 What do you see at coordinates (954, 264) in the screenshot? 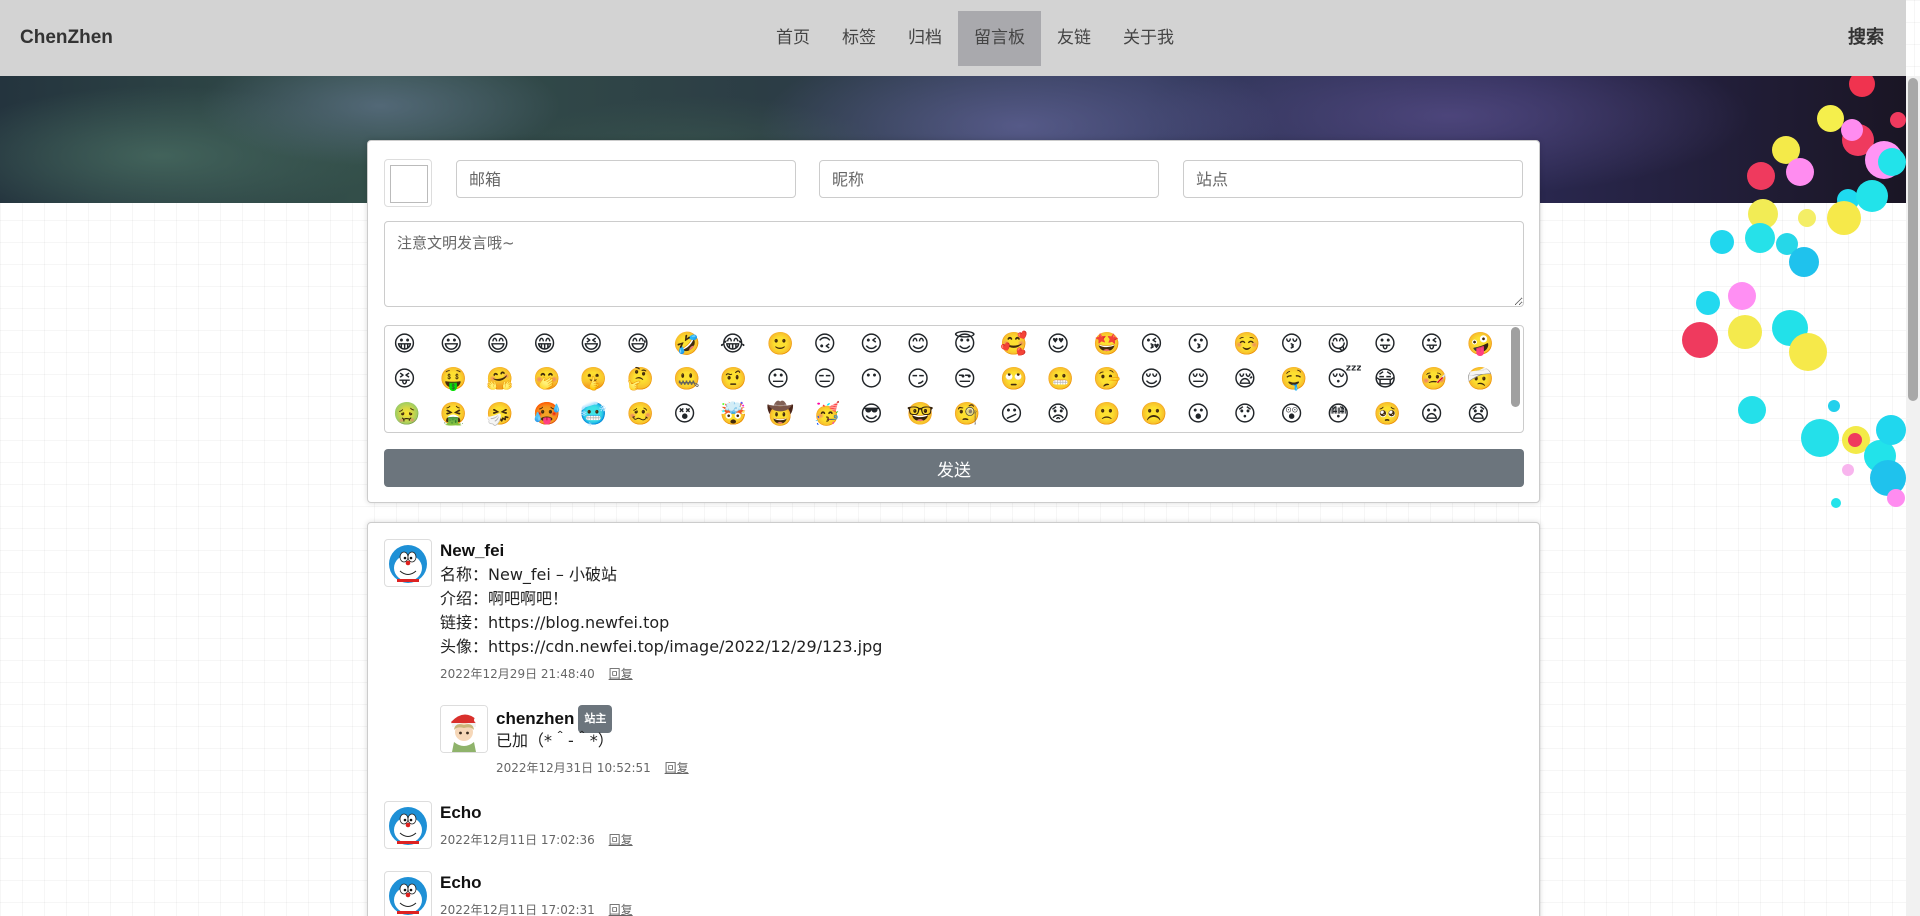
I see `comment-content-input` at bounding box center [954, 264].